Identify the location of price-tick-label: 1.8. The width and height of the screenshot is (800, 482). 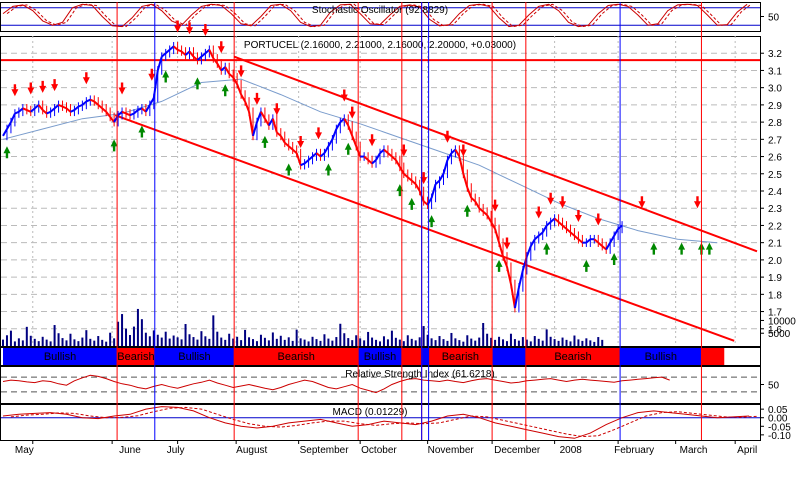
(775, 295).